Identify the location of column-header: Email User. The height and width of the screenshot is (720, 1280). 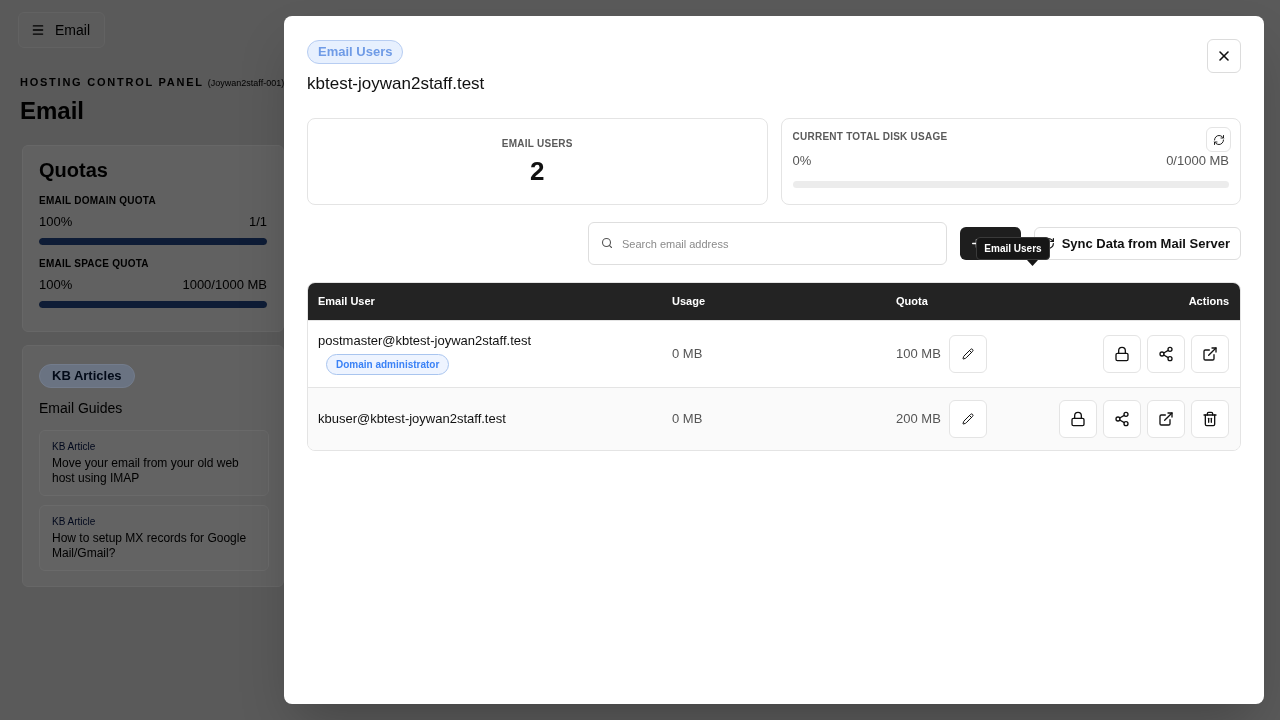
(346, 302).